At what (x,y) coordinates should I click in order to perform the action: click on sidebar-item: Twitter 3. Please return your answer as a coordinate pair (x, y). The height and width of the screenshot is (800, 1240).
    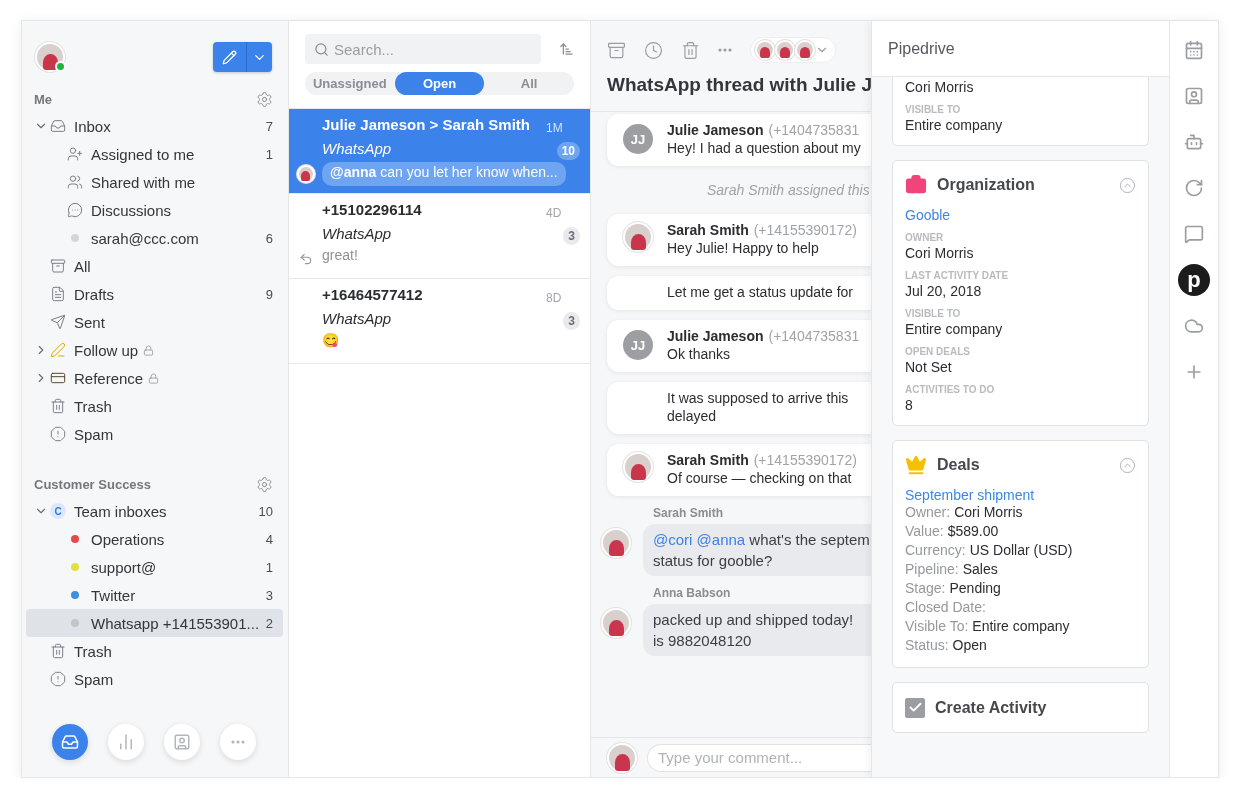
    Looking at the image, I should click on (154, 595).